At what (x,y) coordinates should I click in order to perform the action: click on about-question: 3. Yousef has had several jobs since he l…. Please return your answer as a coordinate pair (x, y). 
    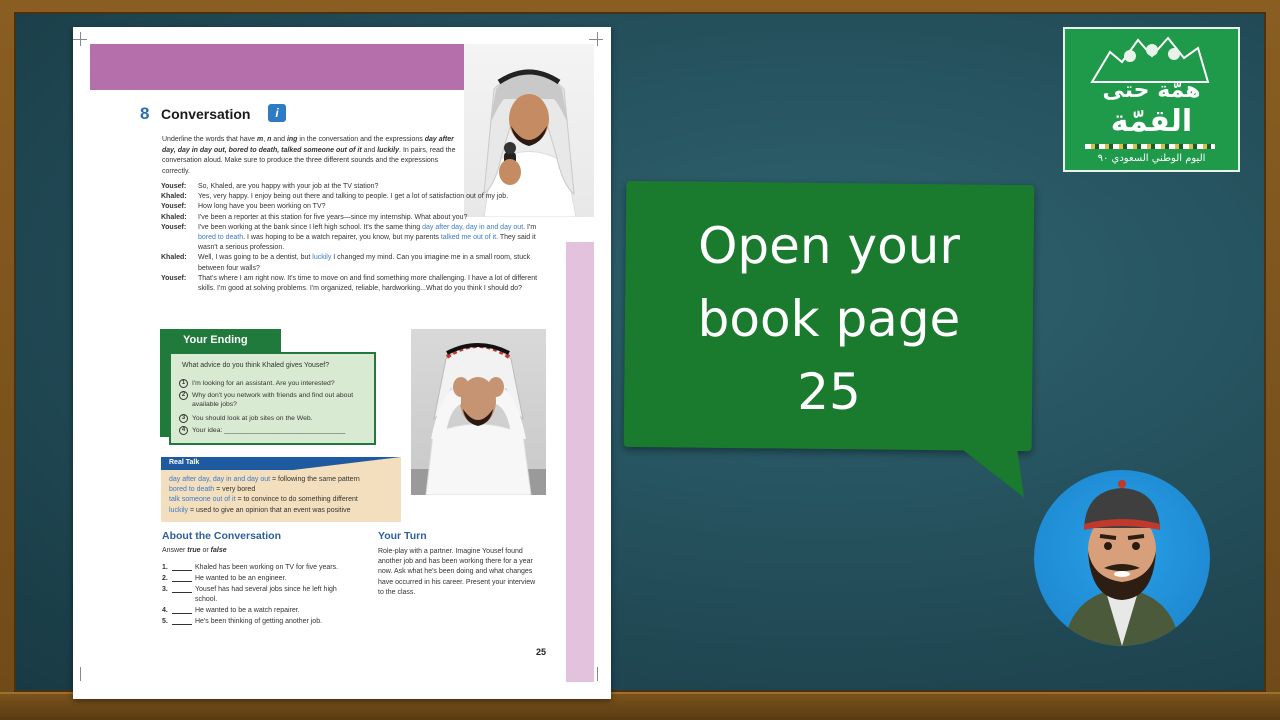
    Looking at the image, I should click on (249, 594).